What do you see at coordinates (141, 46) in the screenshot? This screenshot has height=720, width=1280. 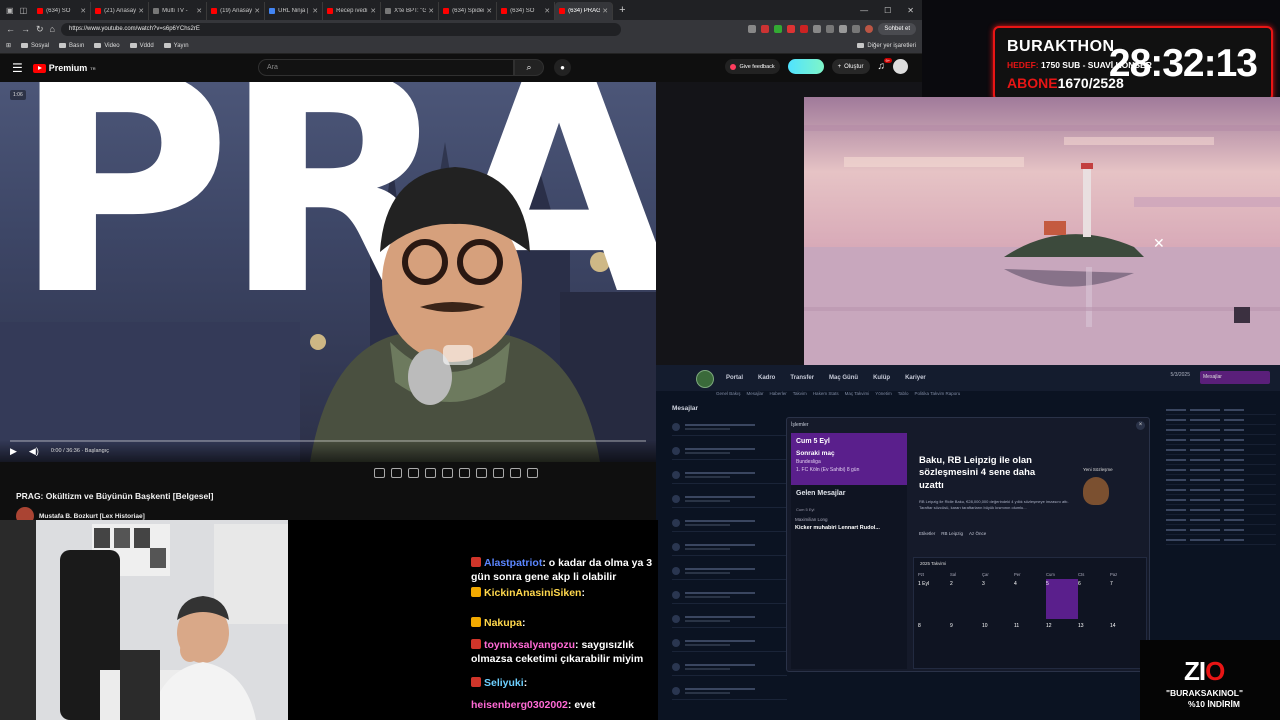 I see `bookmark-folder: Vddd` at bounding box center [141, 46].